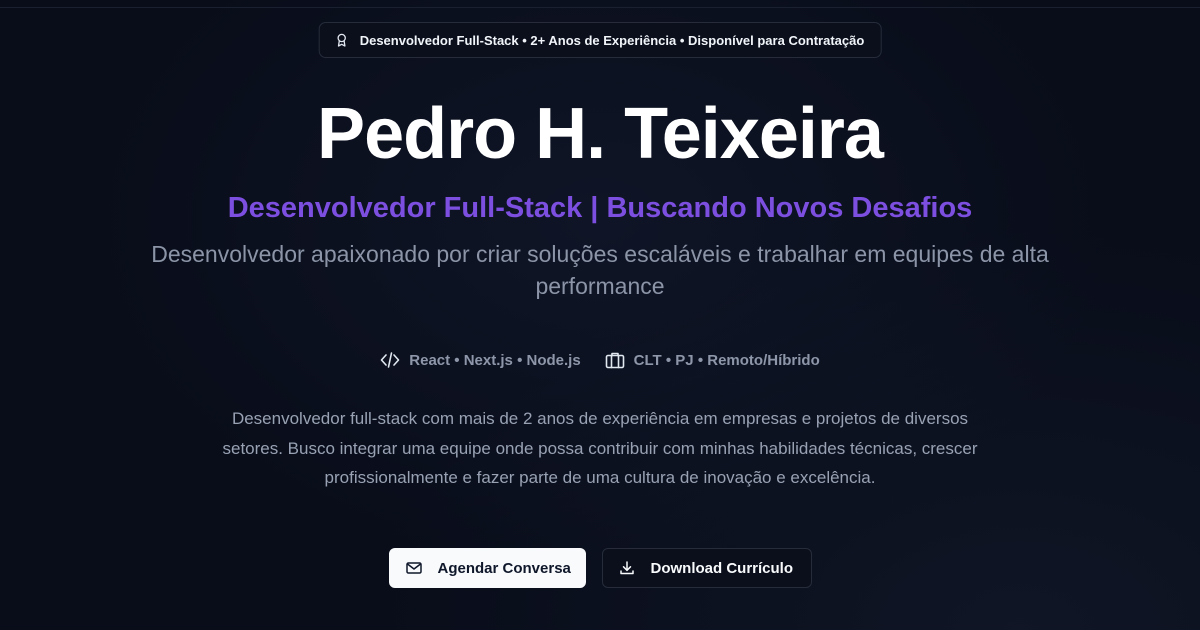 The height and width of the screenshot is (630, 1200). Describe the element at coordinates (626, 568) in the screenshot. I see `download-icon` at that location.